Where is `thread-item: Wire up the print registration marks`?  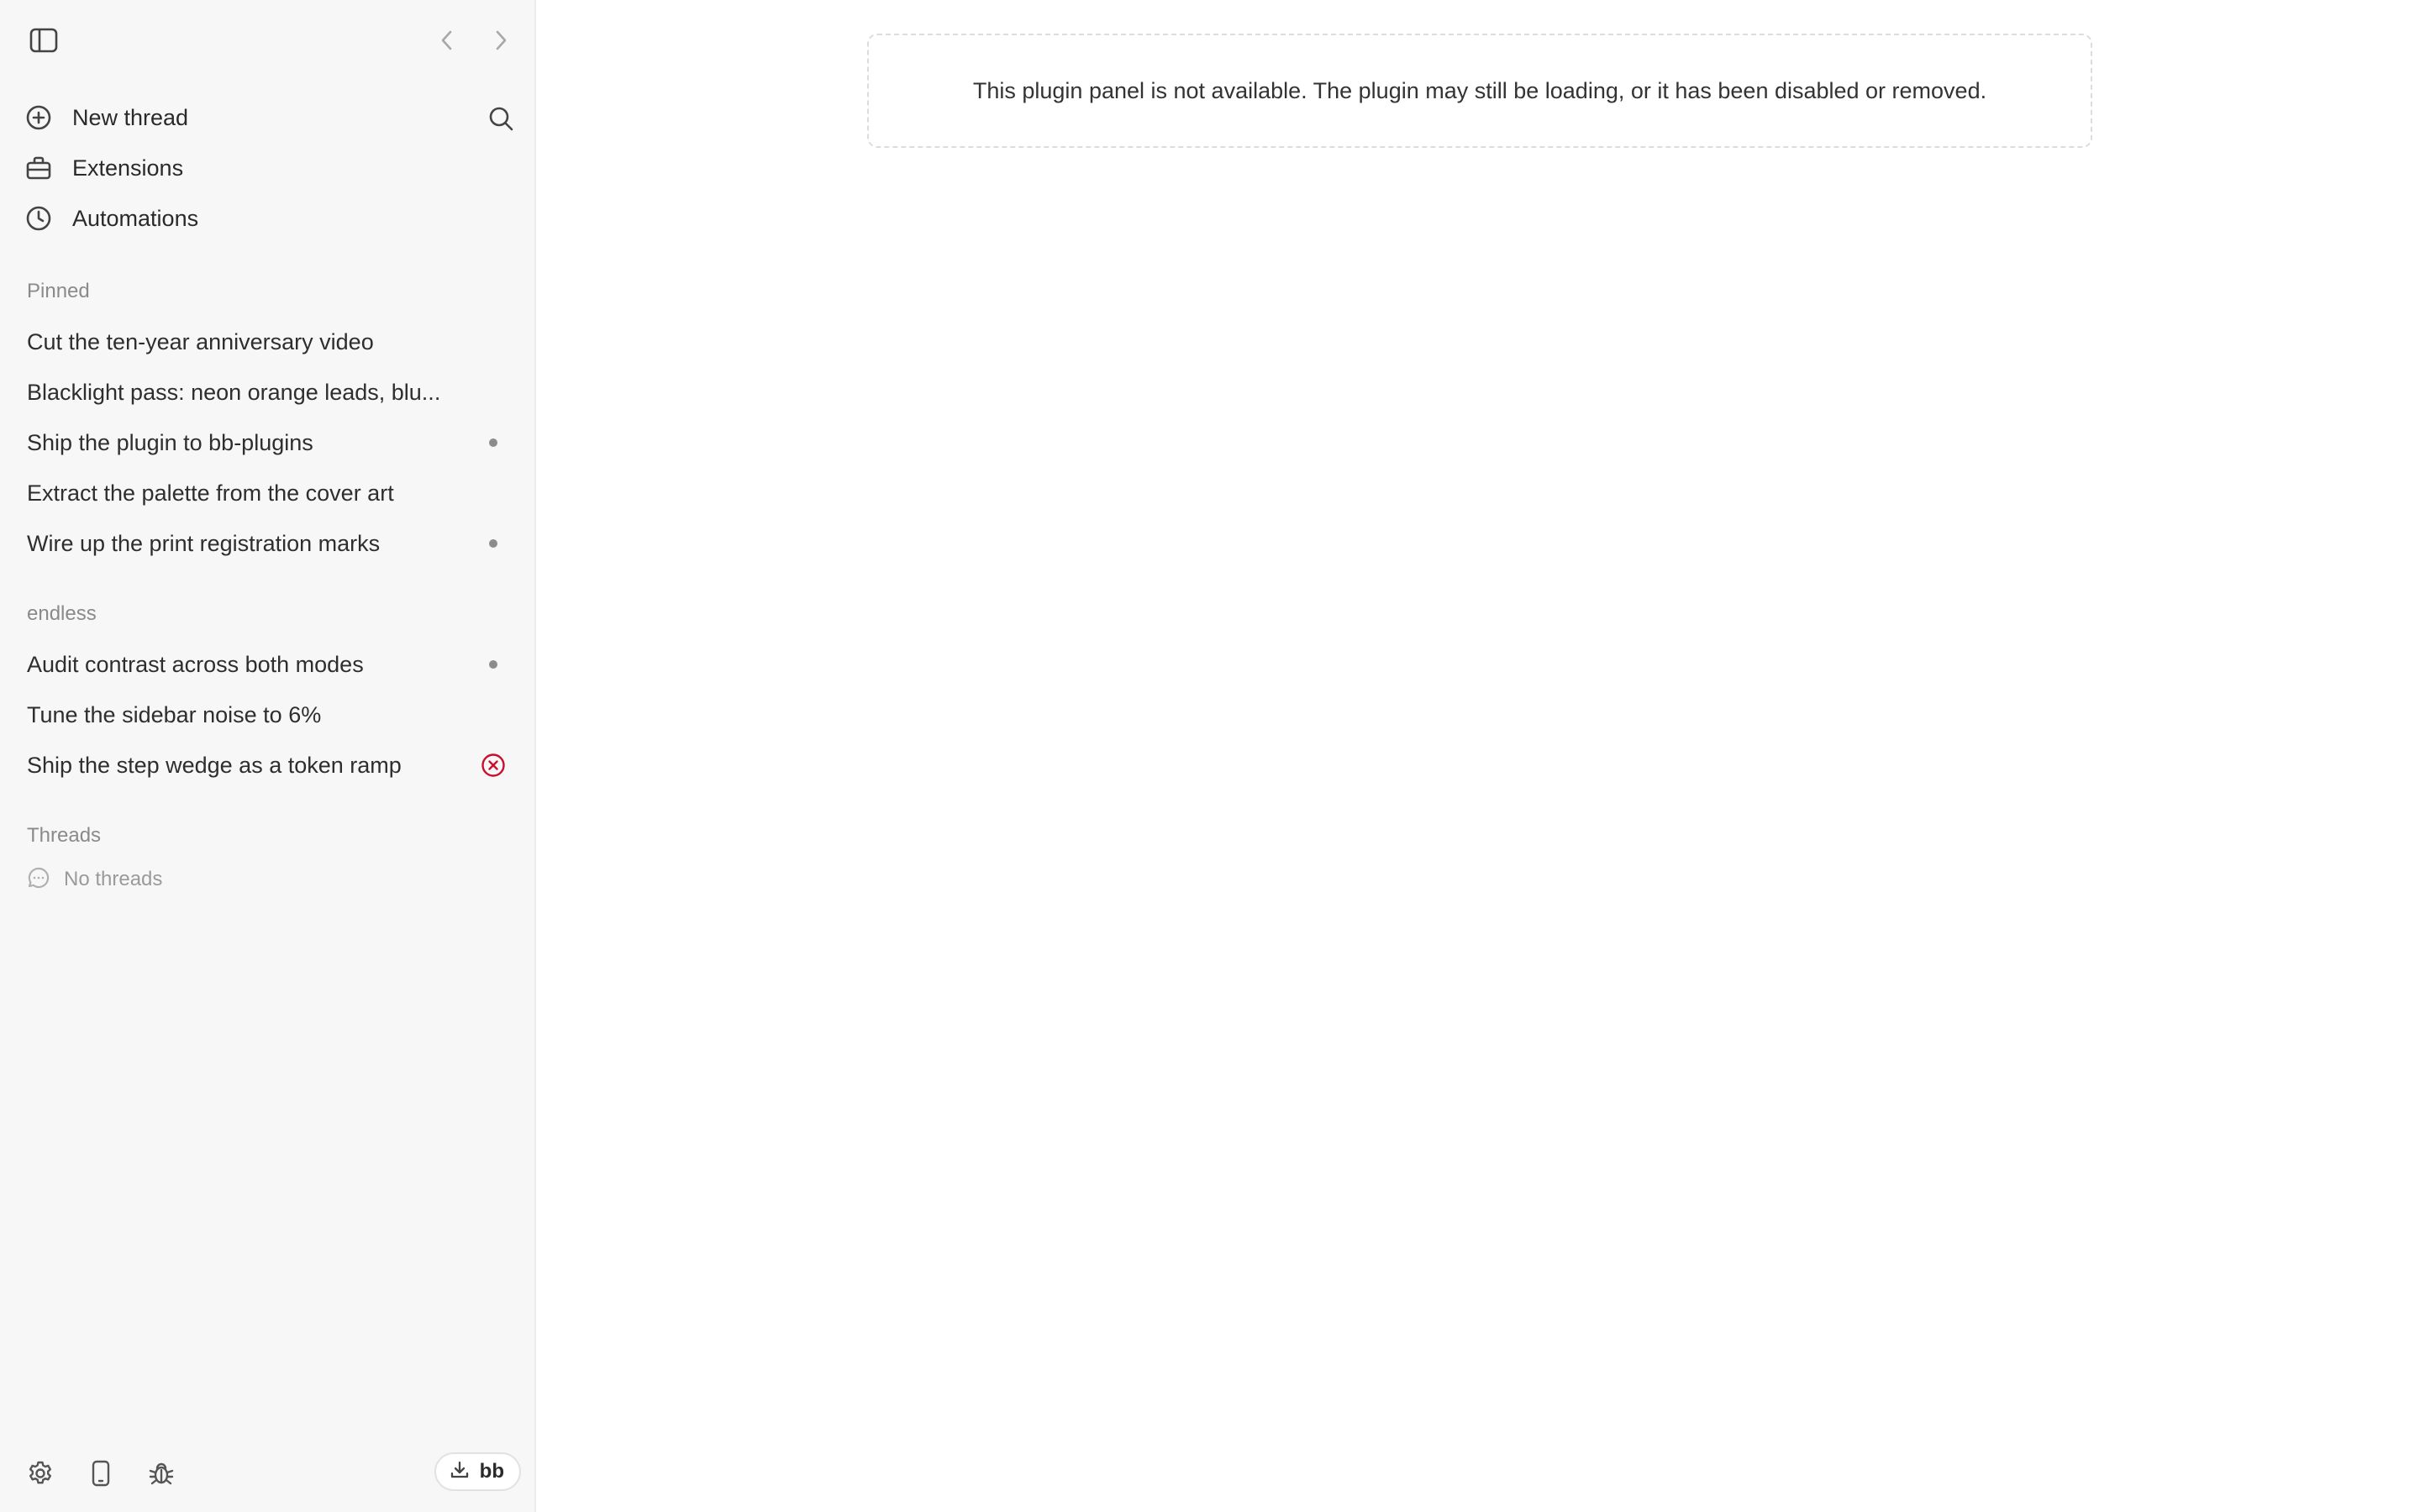 thread-item: Wire up the print registration marks is located at coordinates (265, 543).